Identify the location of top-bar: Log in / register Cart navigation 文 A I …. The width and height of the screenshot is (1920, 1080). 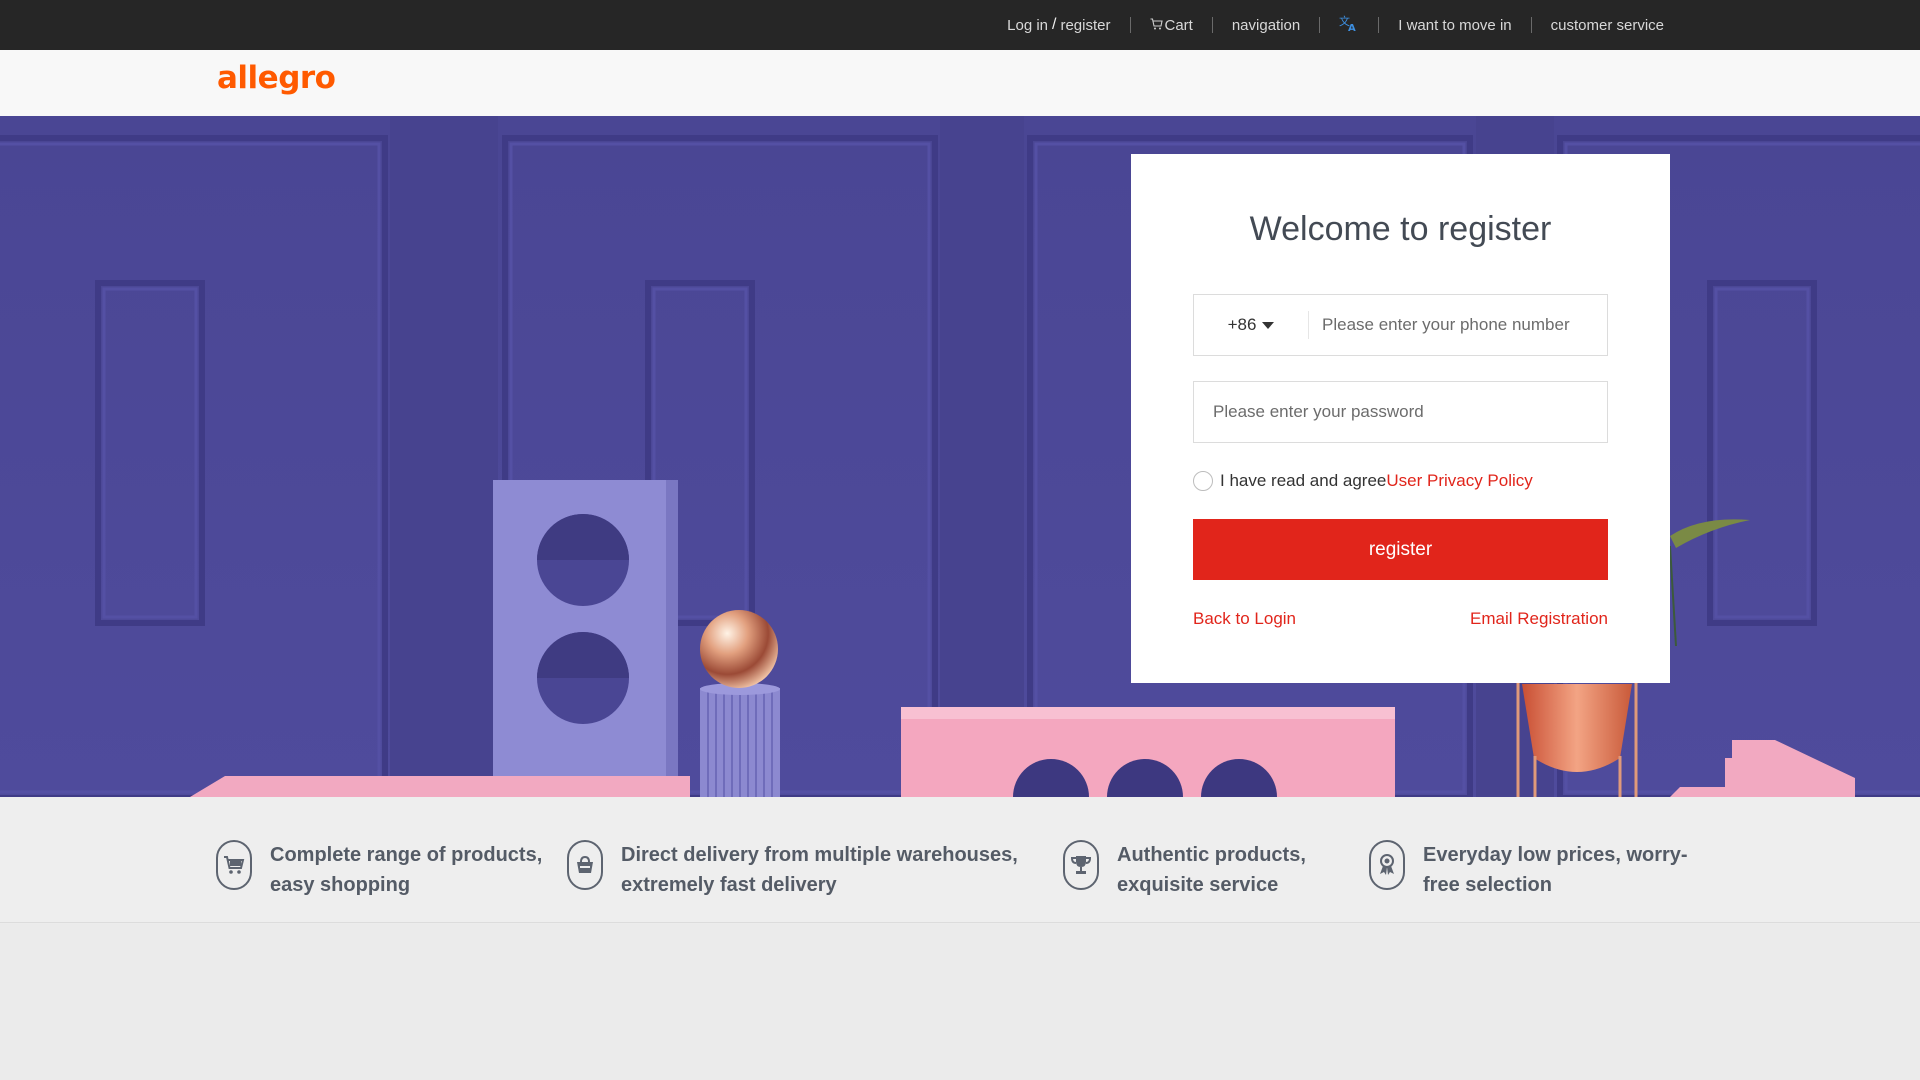
(960, 25).